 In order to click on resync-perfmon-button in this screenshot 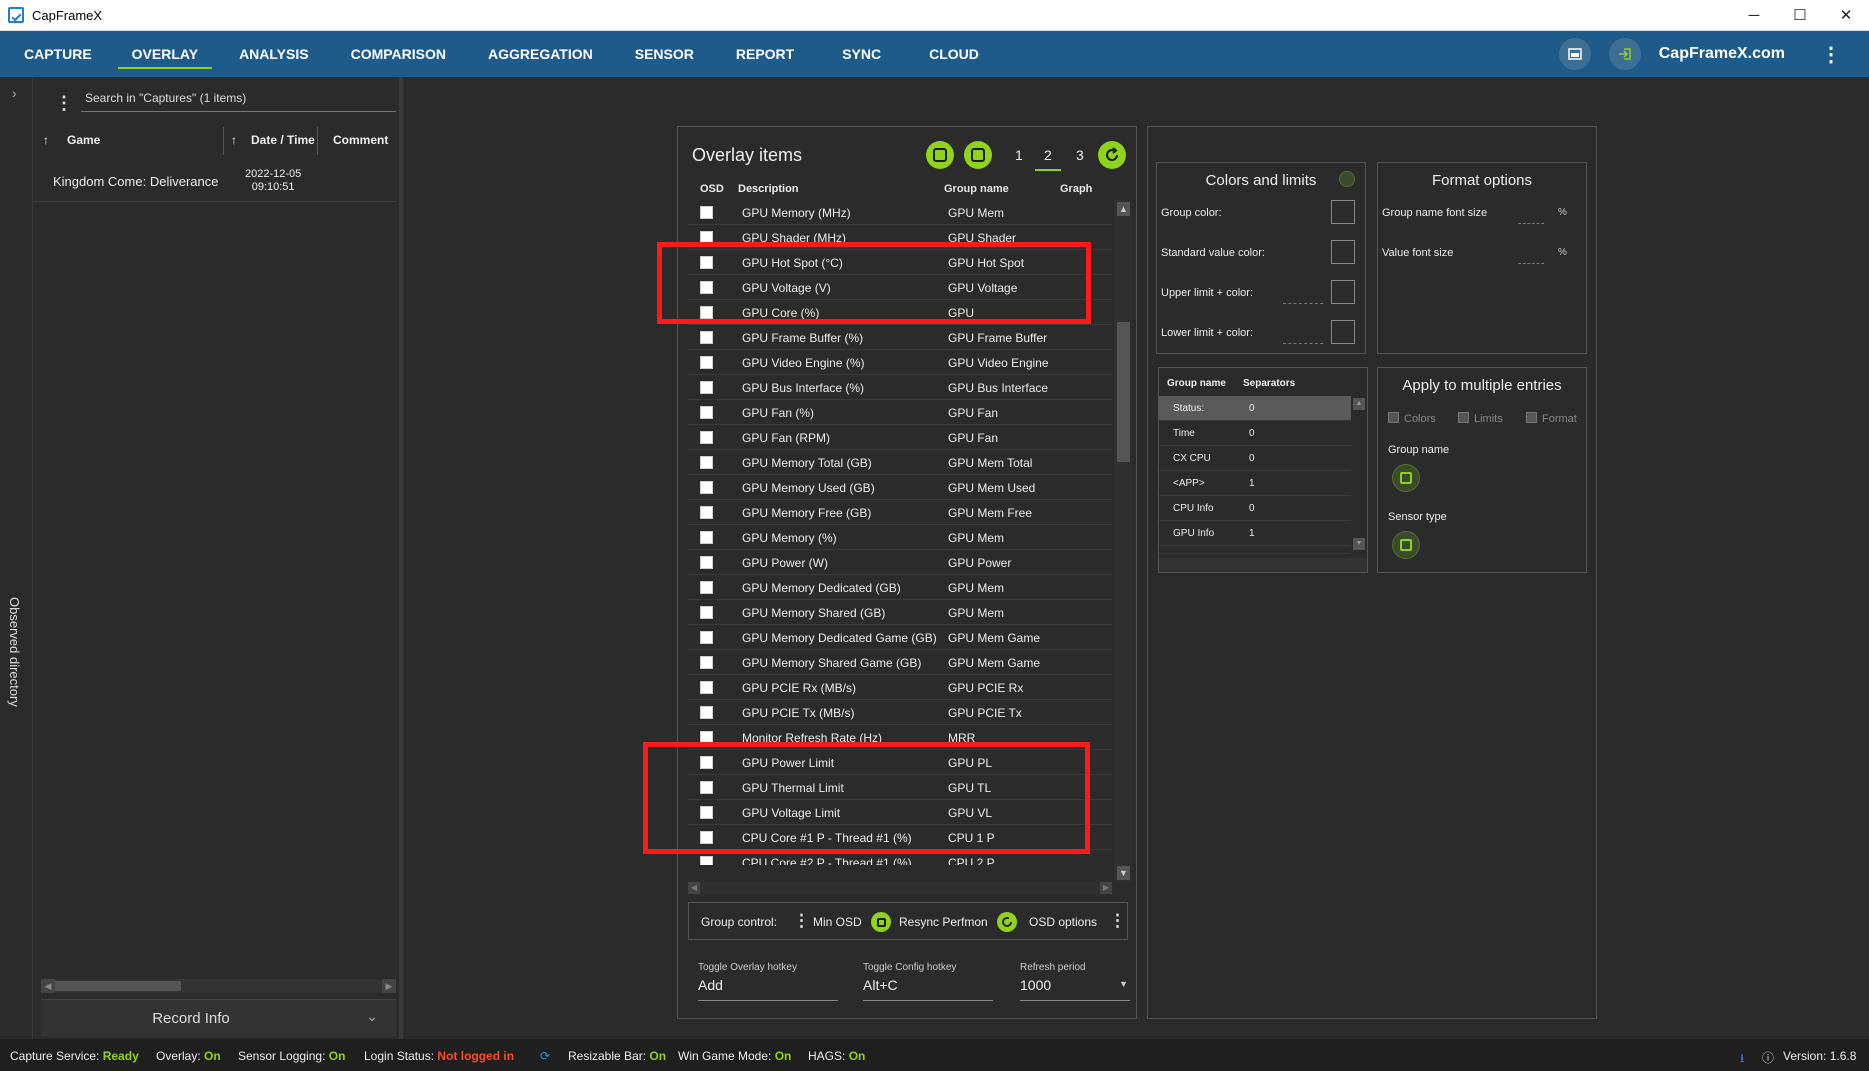, I will do `click(1007, 922)`.